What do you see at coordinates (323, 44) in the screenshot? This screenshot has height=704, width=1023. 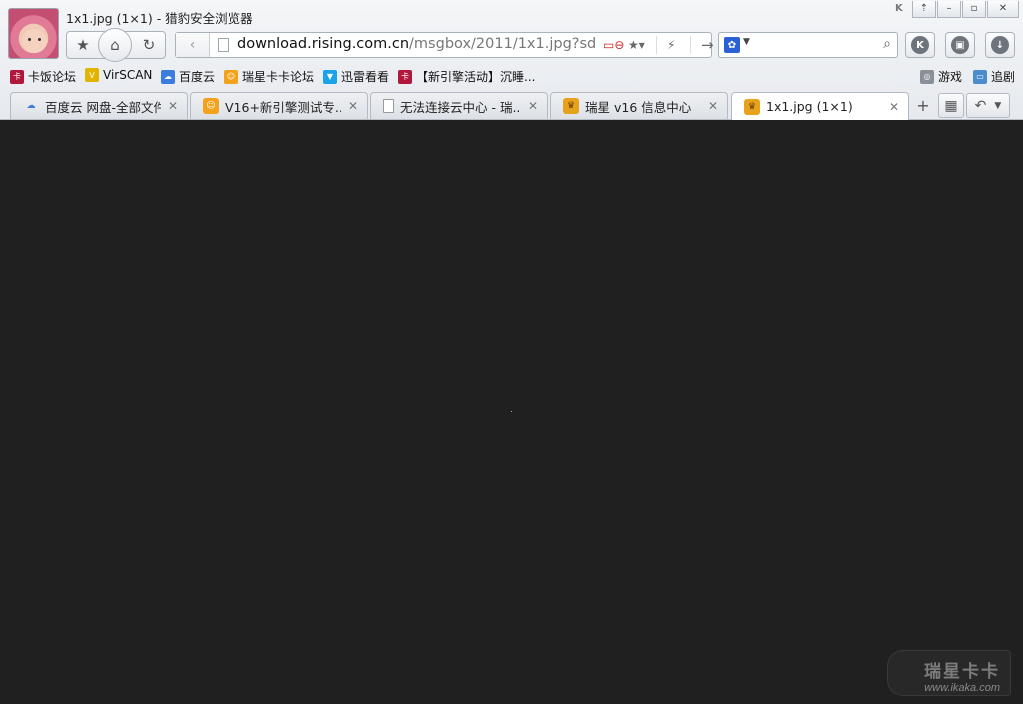 I see `url-domain: download.rising.com.cn` at bounding box center [323, 44].